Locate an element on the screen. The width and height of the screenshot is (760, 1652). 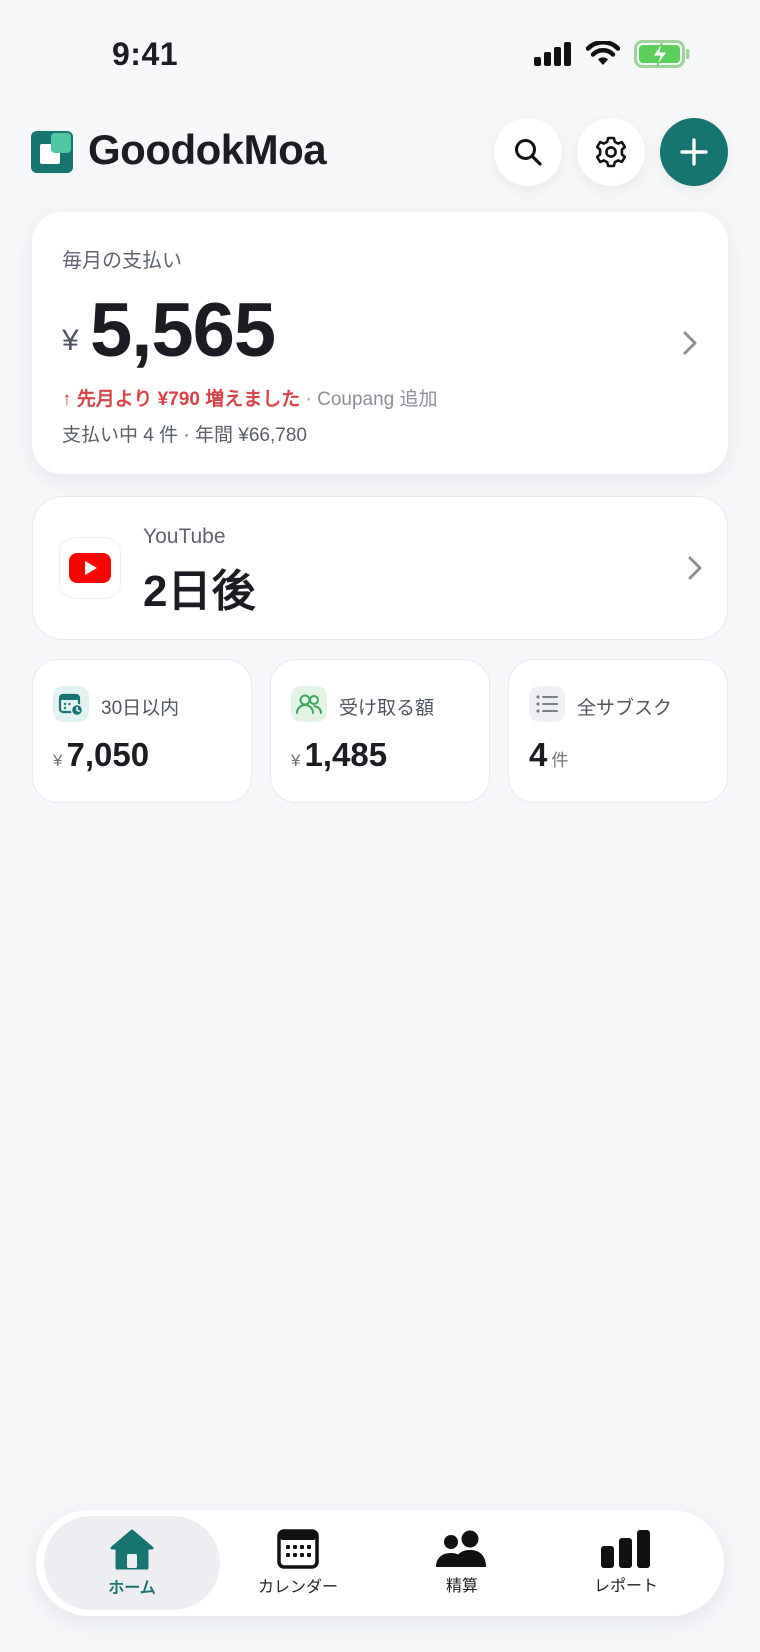
stat-card-30-days: 30日以内 ¥7,050 is located at coordinates (142, 731).